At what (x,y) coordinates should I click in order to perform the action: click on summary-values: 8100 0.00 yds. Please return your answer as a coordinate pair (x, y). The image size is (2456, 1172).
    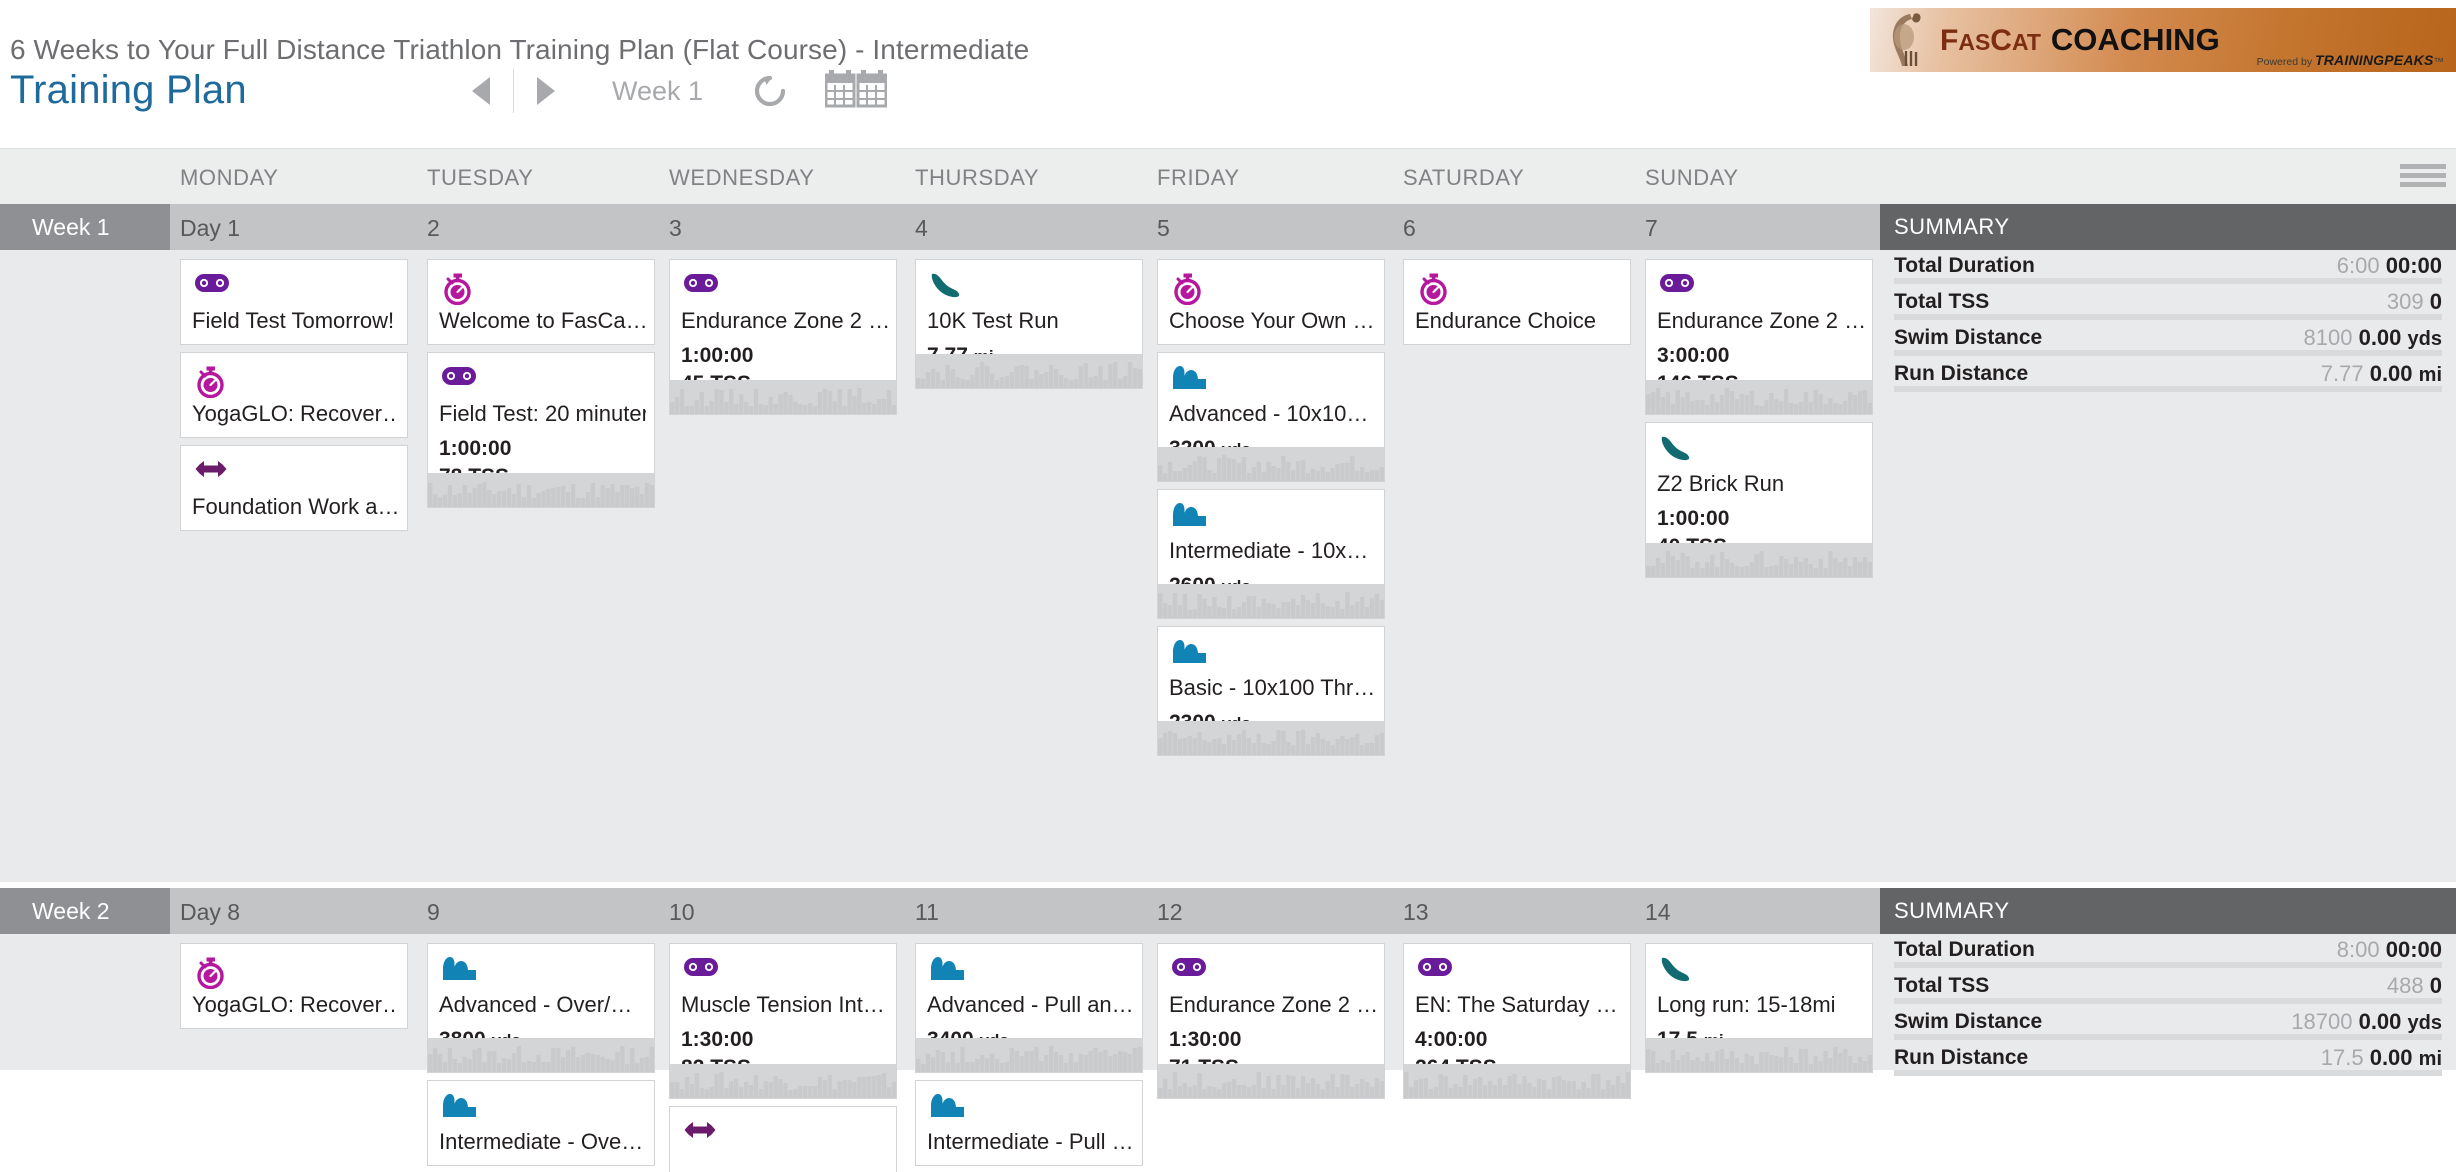
    Looking at the image, I should click on (2373, 338).